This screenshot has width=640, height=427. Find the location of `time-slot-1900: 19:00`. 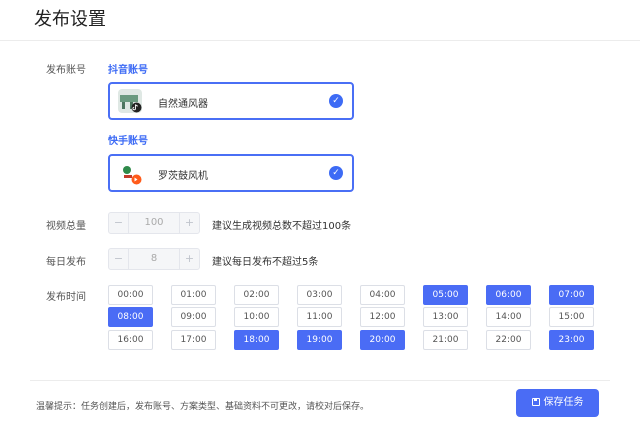

time-slot-1900: 19:00 is located at coordinates (319, 340).